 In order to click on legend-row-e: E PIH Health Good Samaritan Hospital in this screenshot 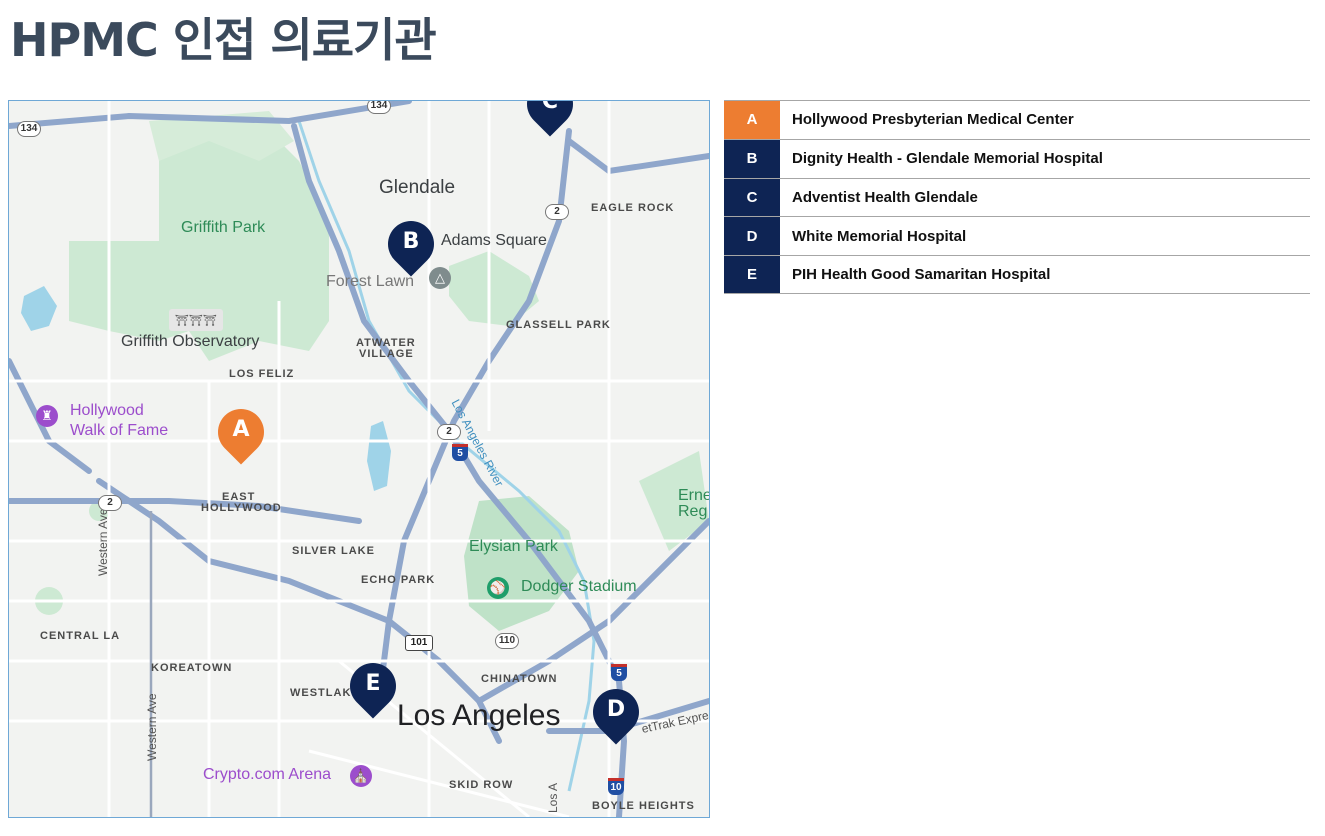, I will do `click(1017, 274)`.